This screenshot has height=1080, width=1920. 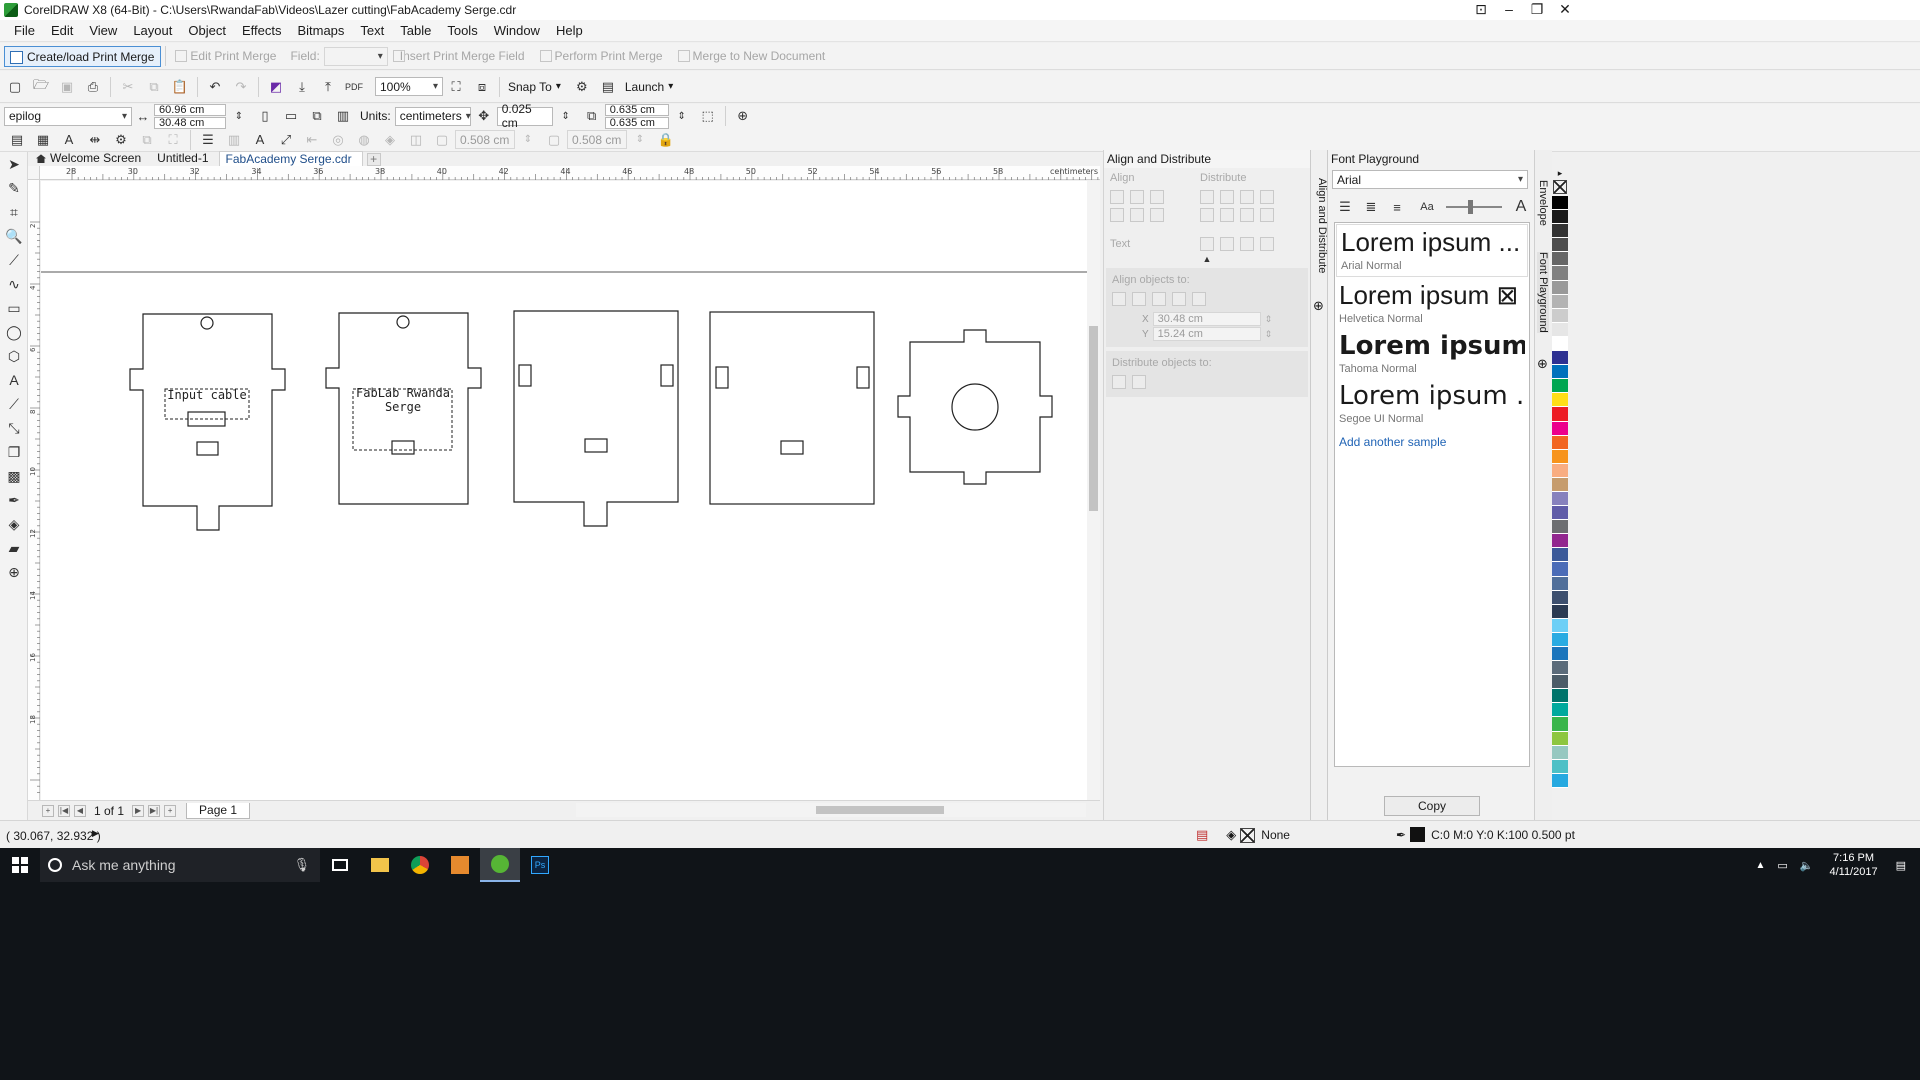 I want to click on side-slot-right, so click(x=863, y=377).